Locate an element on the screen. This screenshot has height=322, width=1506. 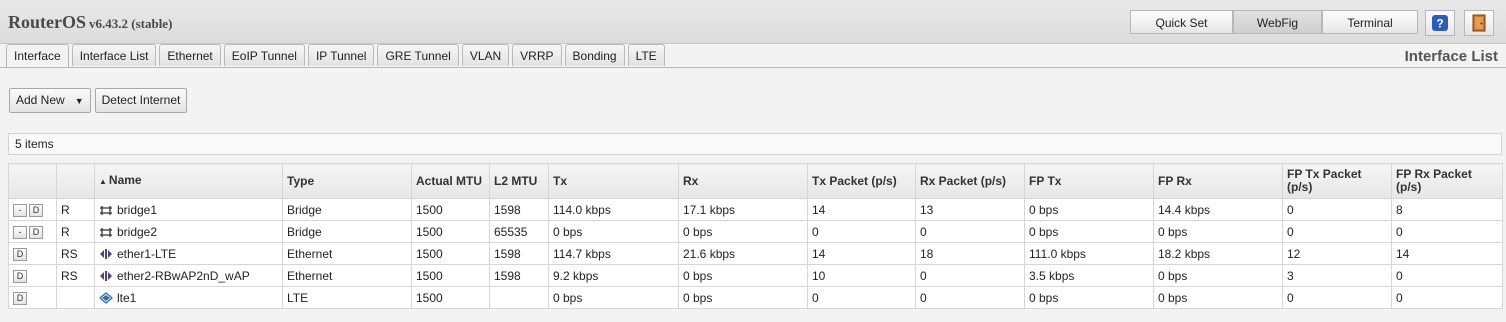
detect-internet-button: Detect Internet is located at coordinates (141, 100).